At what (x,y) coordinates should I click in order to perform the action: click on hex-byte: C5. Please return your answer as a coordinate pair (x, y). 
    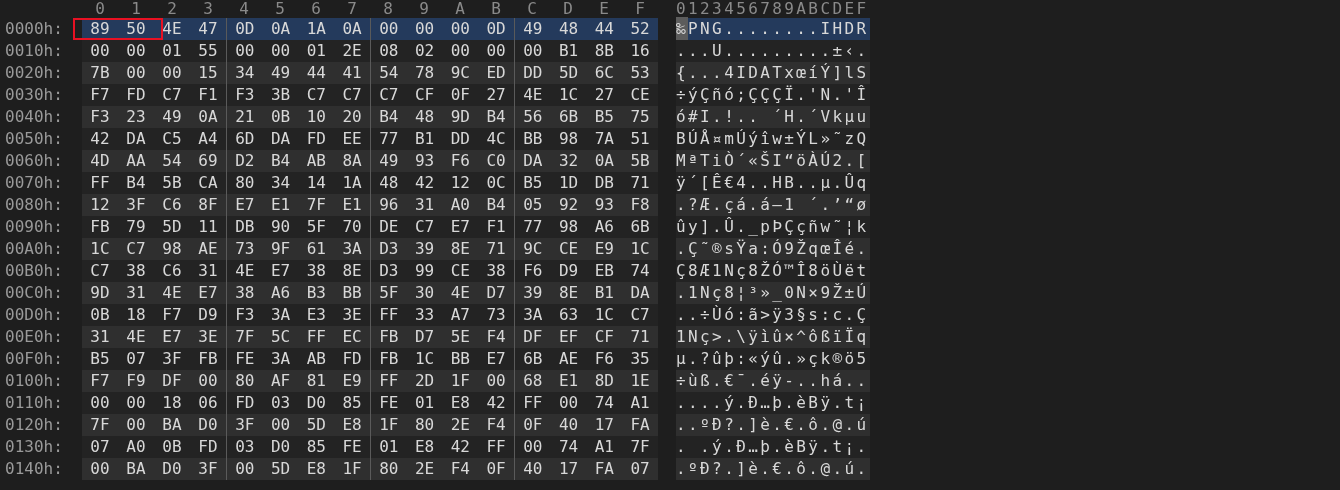
    Looking at the image, I should click on (172, 139).